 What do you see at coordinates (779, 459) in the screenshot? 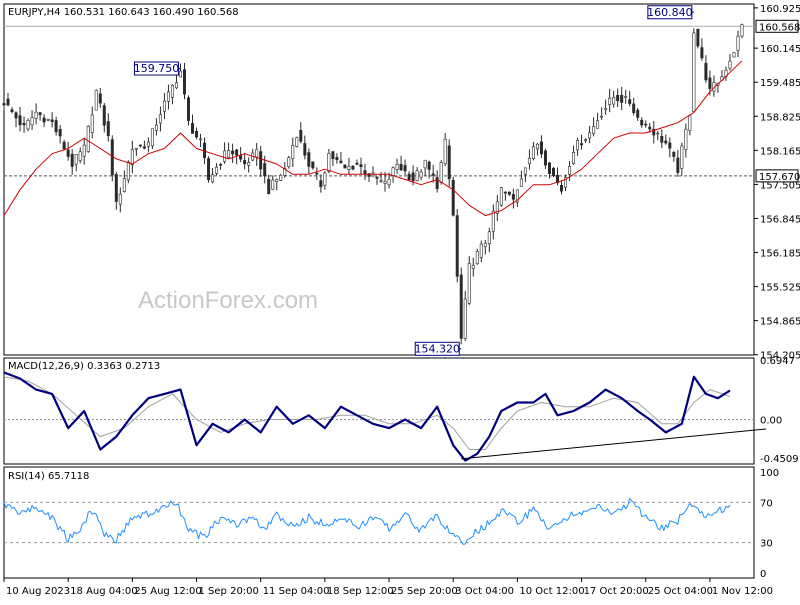
I see `macd-axis-label: -0.4509` at bounding box center [779, 459].